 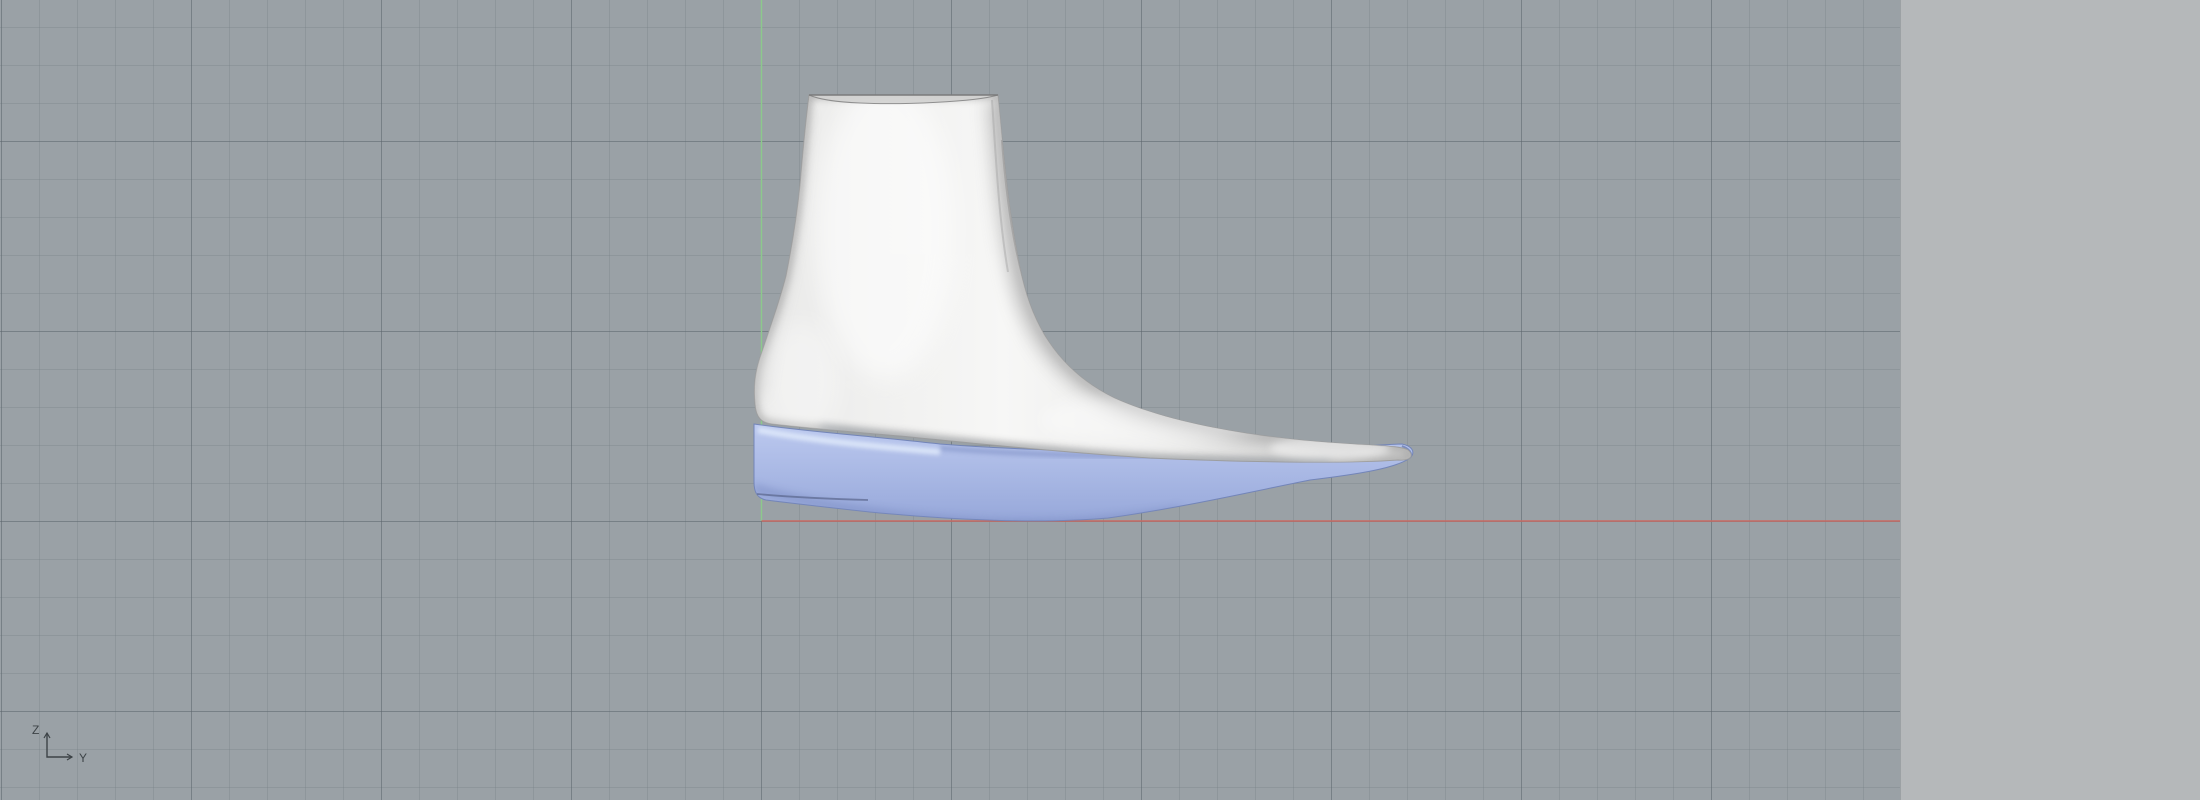 I want to click on axis-gizmo-lines, so click(x=59, y=745).